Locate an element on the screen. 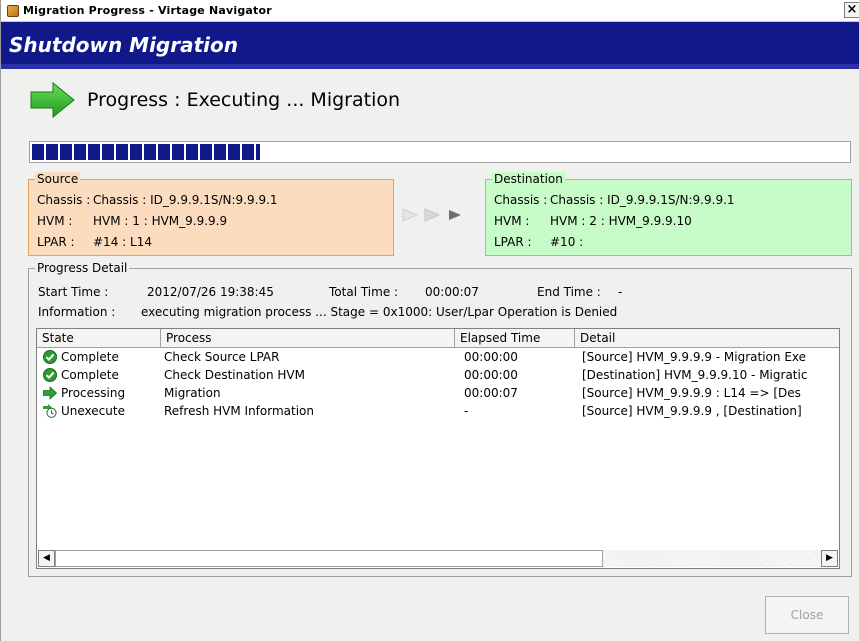 Image resolution: width=859 pixels, height=641 pixels. source-hvm-label: HVM : is located at coordinates (55, 221).